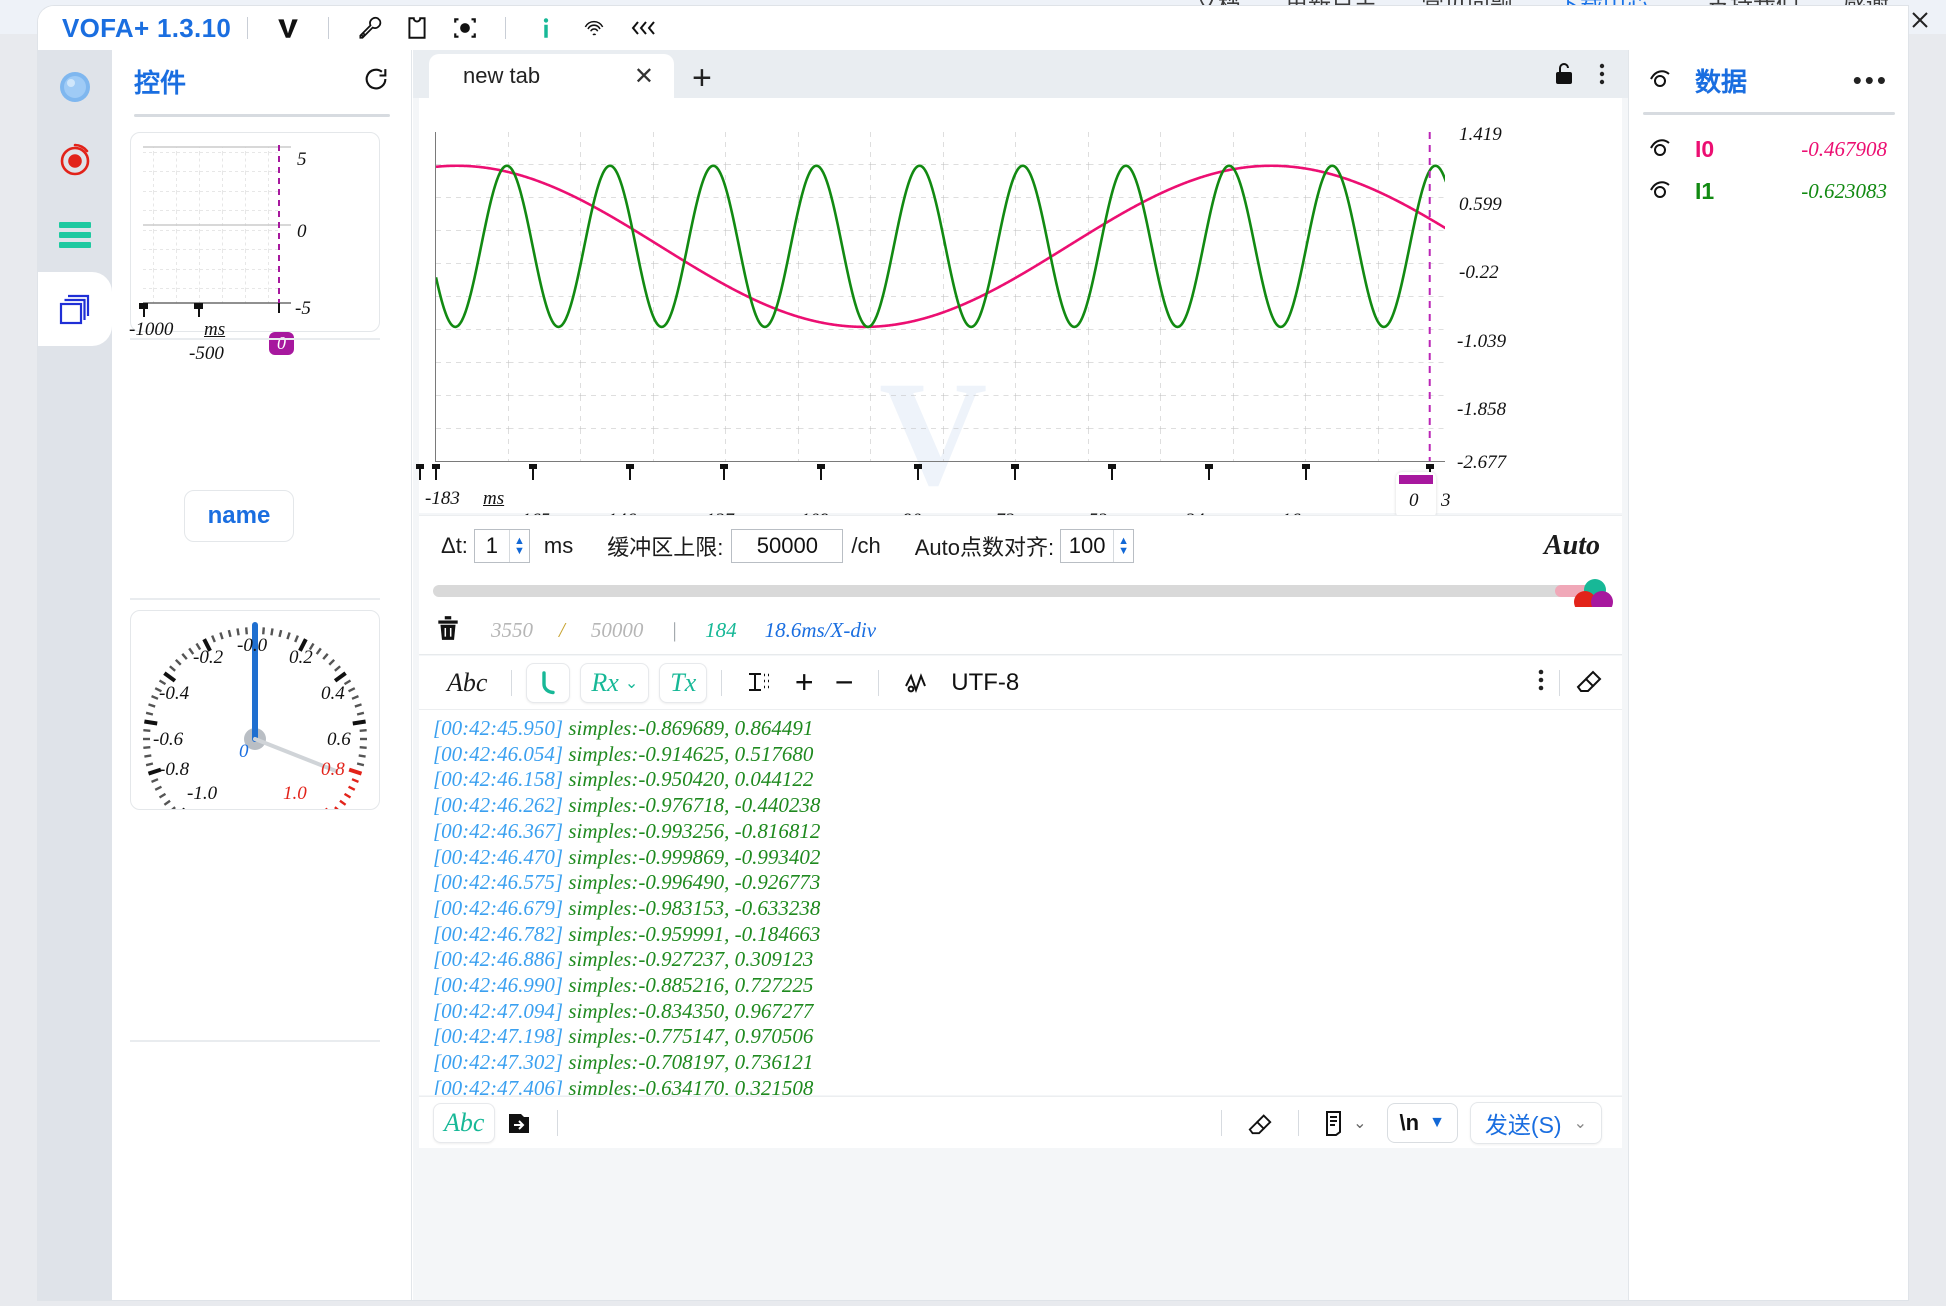  What do you see at coordinates (464, 1122) in the screenshot?
I see `abc-send-format-button: Abc` at bounding box center [464, 1122].